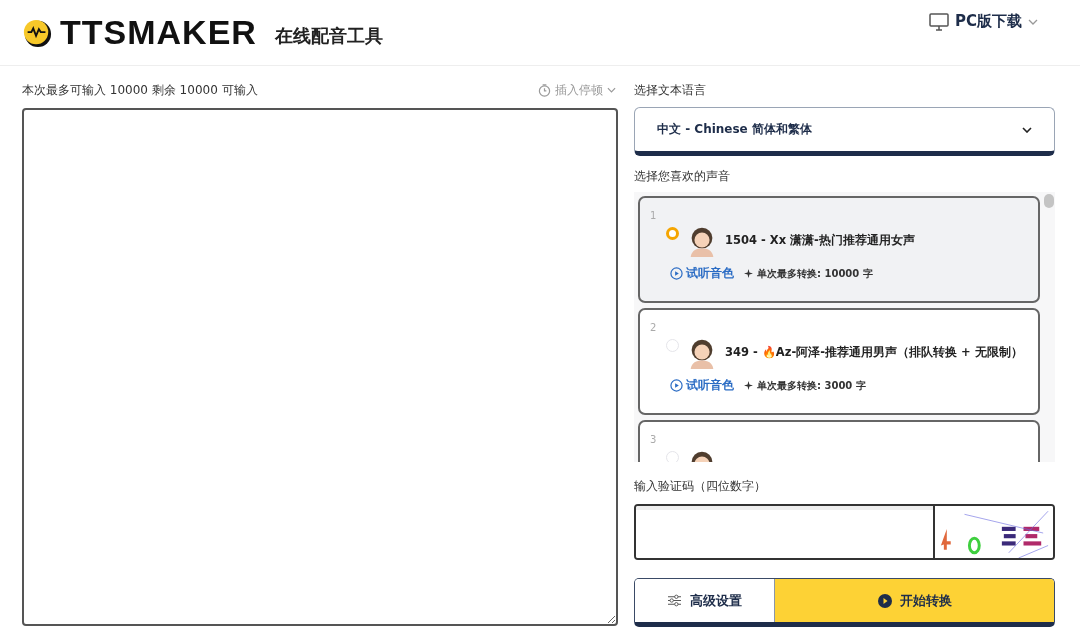  What do you see at coordinates (874, 352) in the screenshot?
I see `voice-name: 349 - 🔥Az-阿泽-推荐通用男声（排队转换 + 无限制）` at bounding box center [874, 352].